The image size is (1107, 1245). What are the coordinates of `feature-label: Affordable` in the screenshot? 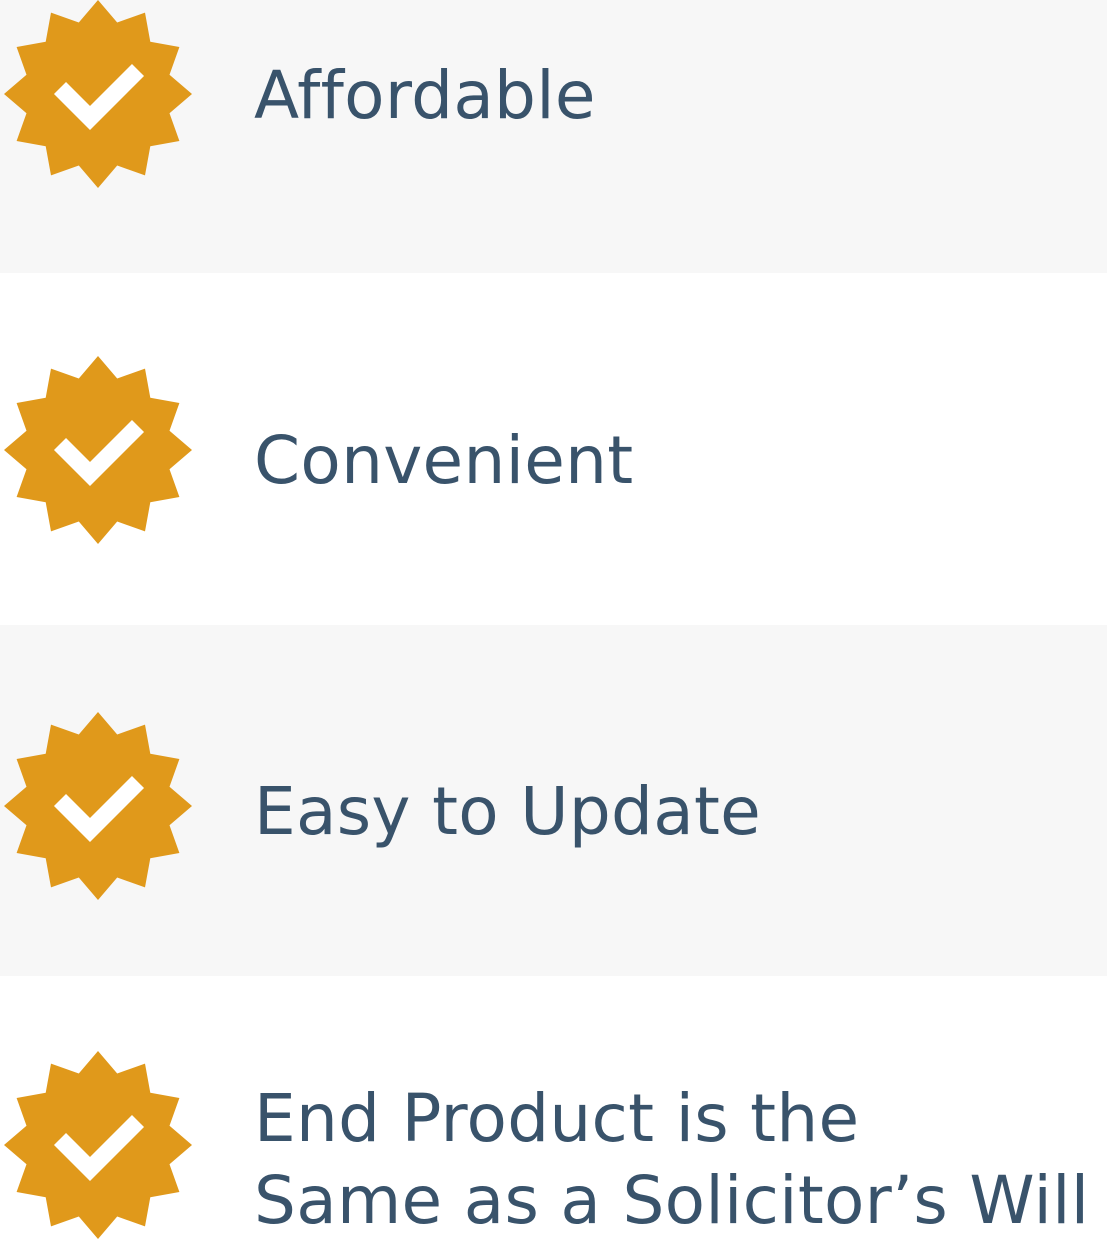 It's located at (425, 95).